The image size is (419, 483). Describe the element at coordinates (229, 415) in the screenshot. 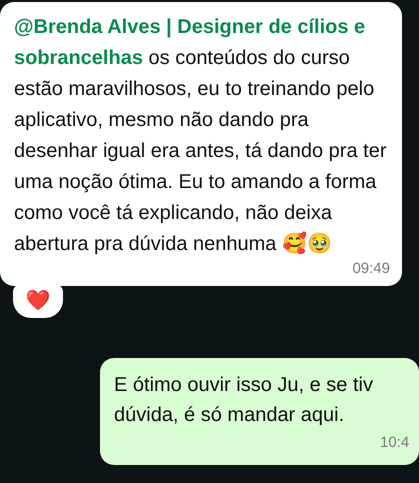

I see `message-text: dúvida, é só mandar aqui.` at that location.